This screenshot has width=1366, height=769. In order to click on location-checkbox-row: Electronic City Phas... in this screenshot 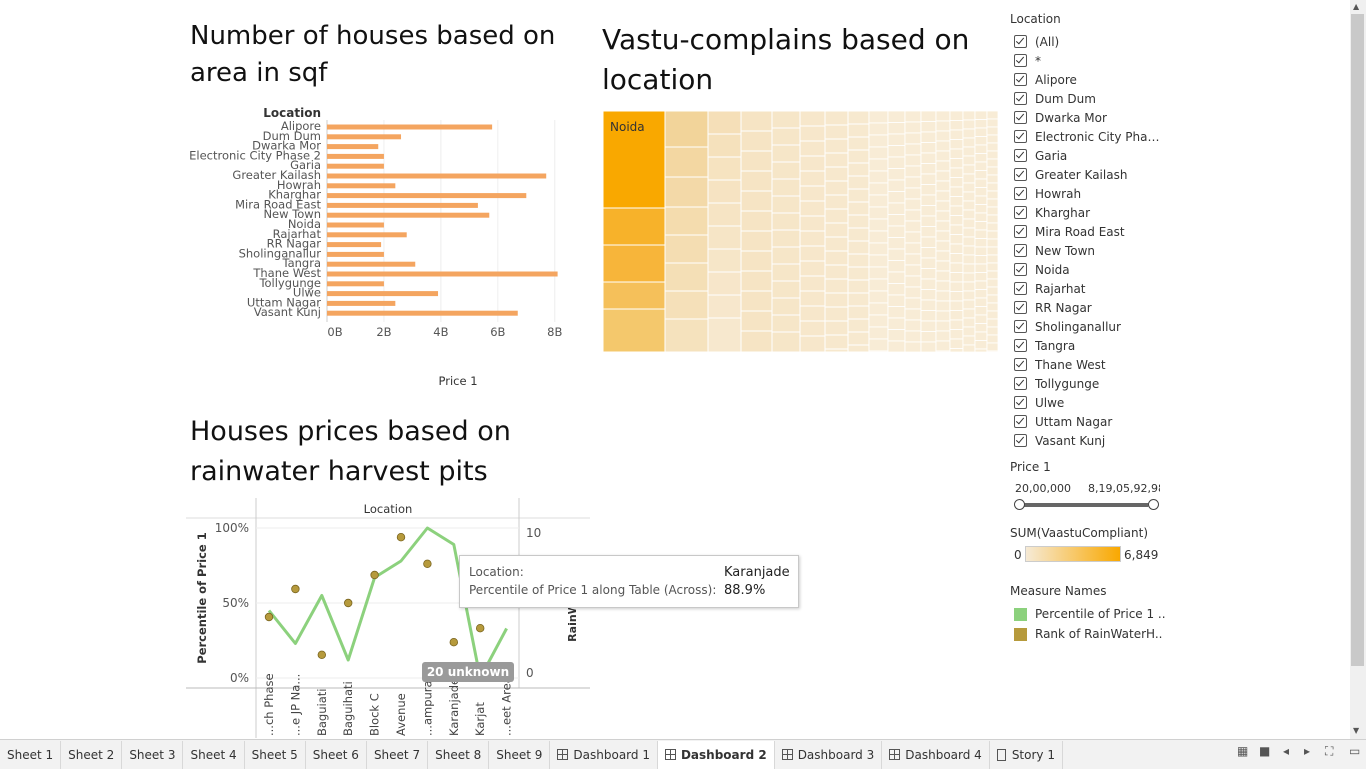, I will do `click(1090, 136)`.